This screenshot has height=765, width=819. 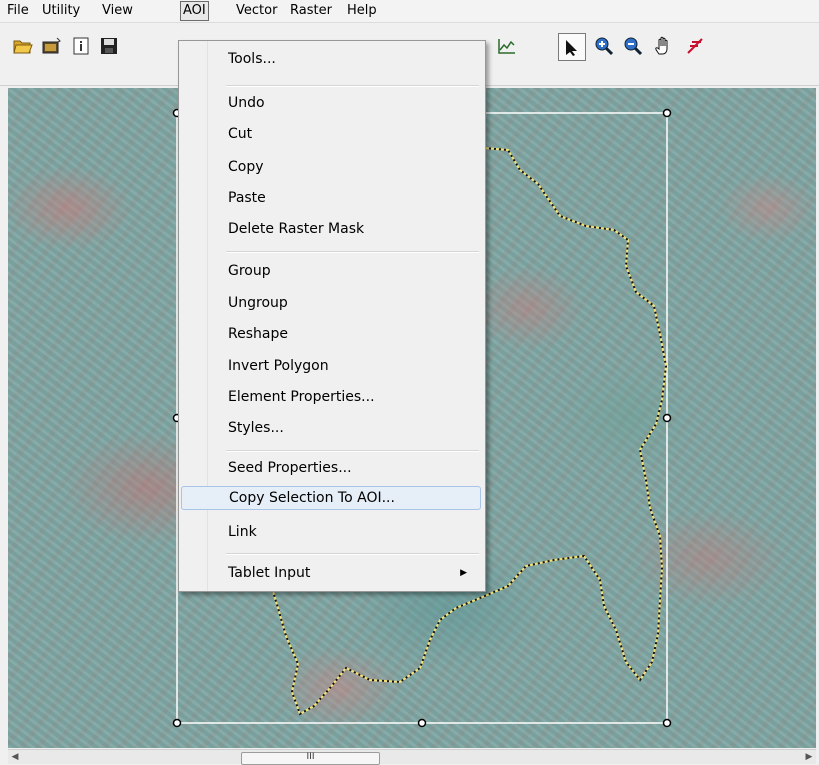 I want to click on submenu-arrow-icon: ▶, so click(x=463, y=573).